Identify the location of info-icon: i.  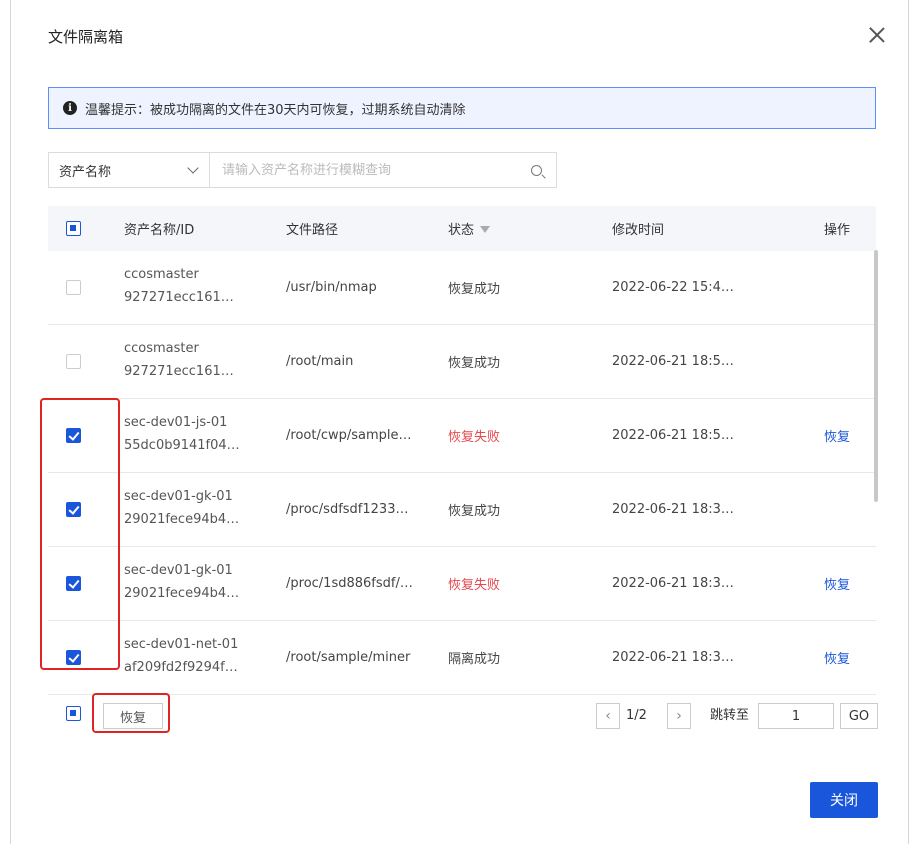
(70, 108).